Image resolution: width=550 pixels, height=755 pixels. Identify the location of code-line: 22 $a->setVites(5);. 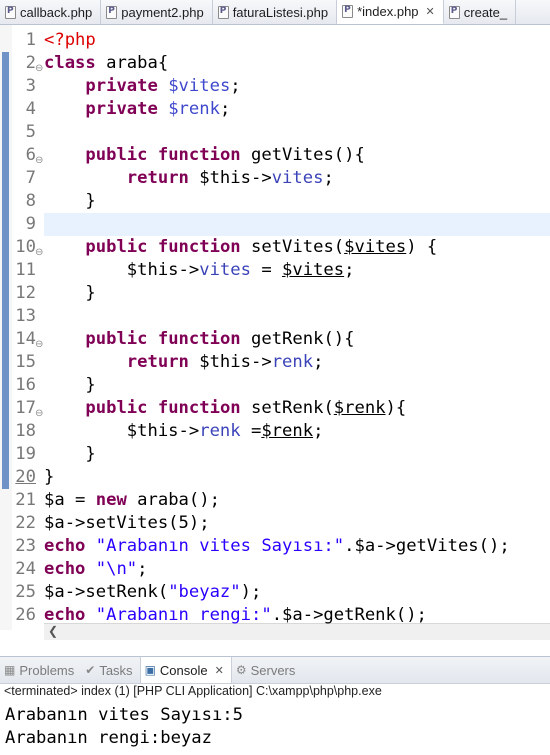
(275, 523).